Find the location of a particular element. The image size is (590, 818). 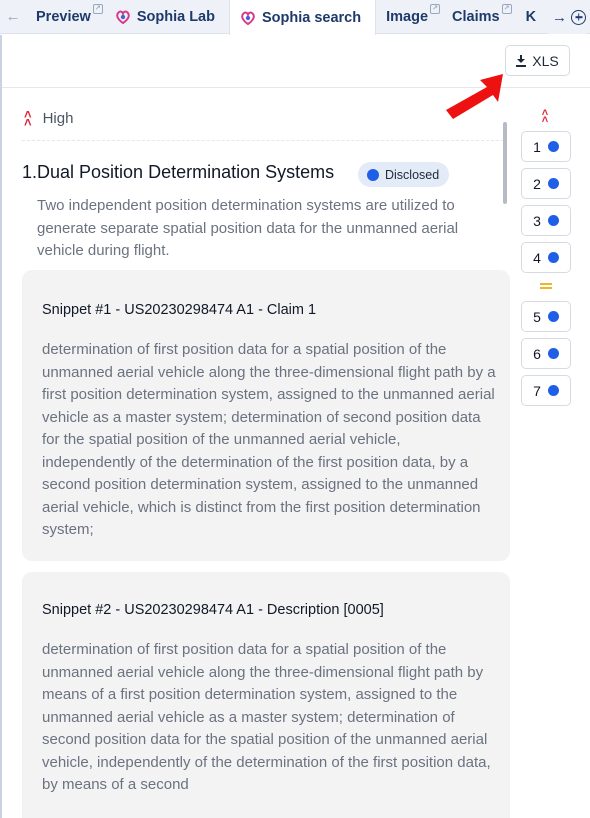

snippet-title: Snippet #1 - US20230298474 A1 - Claim 1 is located at coordinates (179, 310).